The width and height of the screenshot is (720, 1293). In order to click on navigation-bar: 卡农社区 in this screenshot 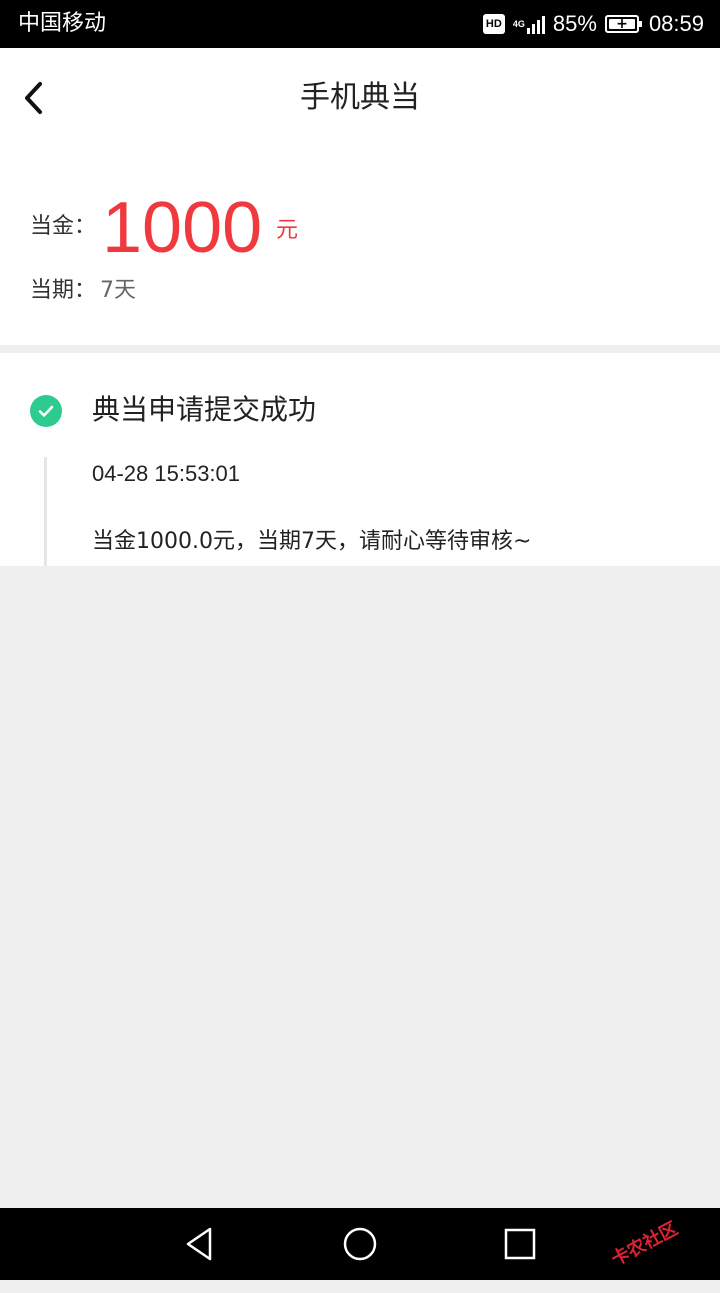, I will do `click(360, 1244)`.